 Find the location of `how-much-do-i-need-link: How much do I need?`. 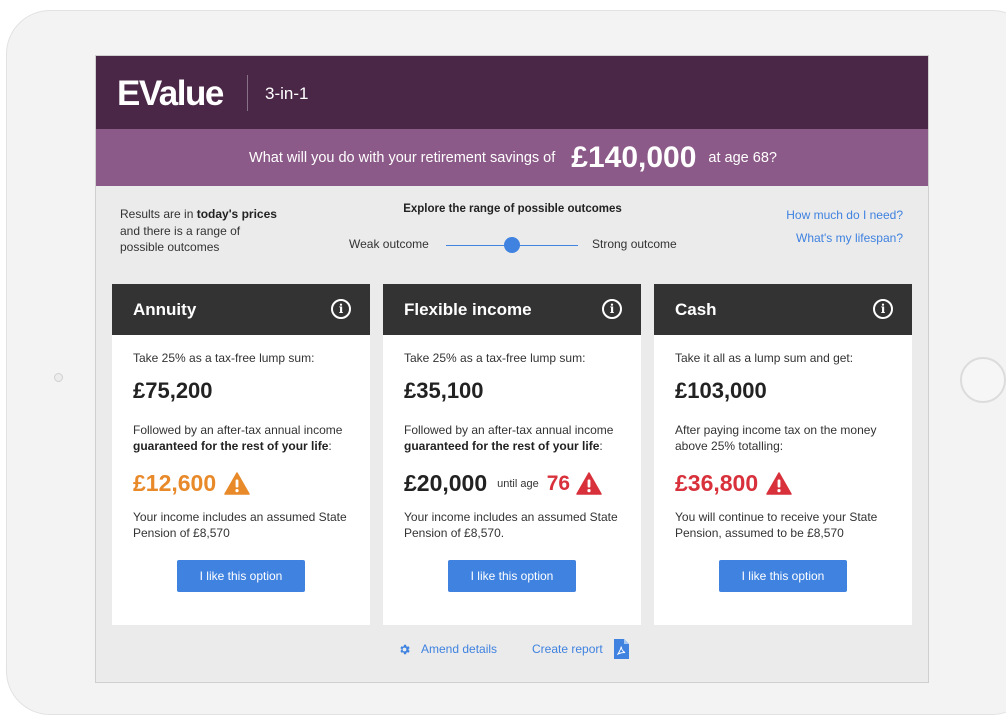

how-much-do-i-need-link: How much do I need? is located at coordinates (844, 215).